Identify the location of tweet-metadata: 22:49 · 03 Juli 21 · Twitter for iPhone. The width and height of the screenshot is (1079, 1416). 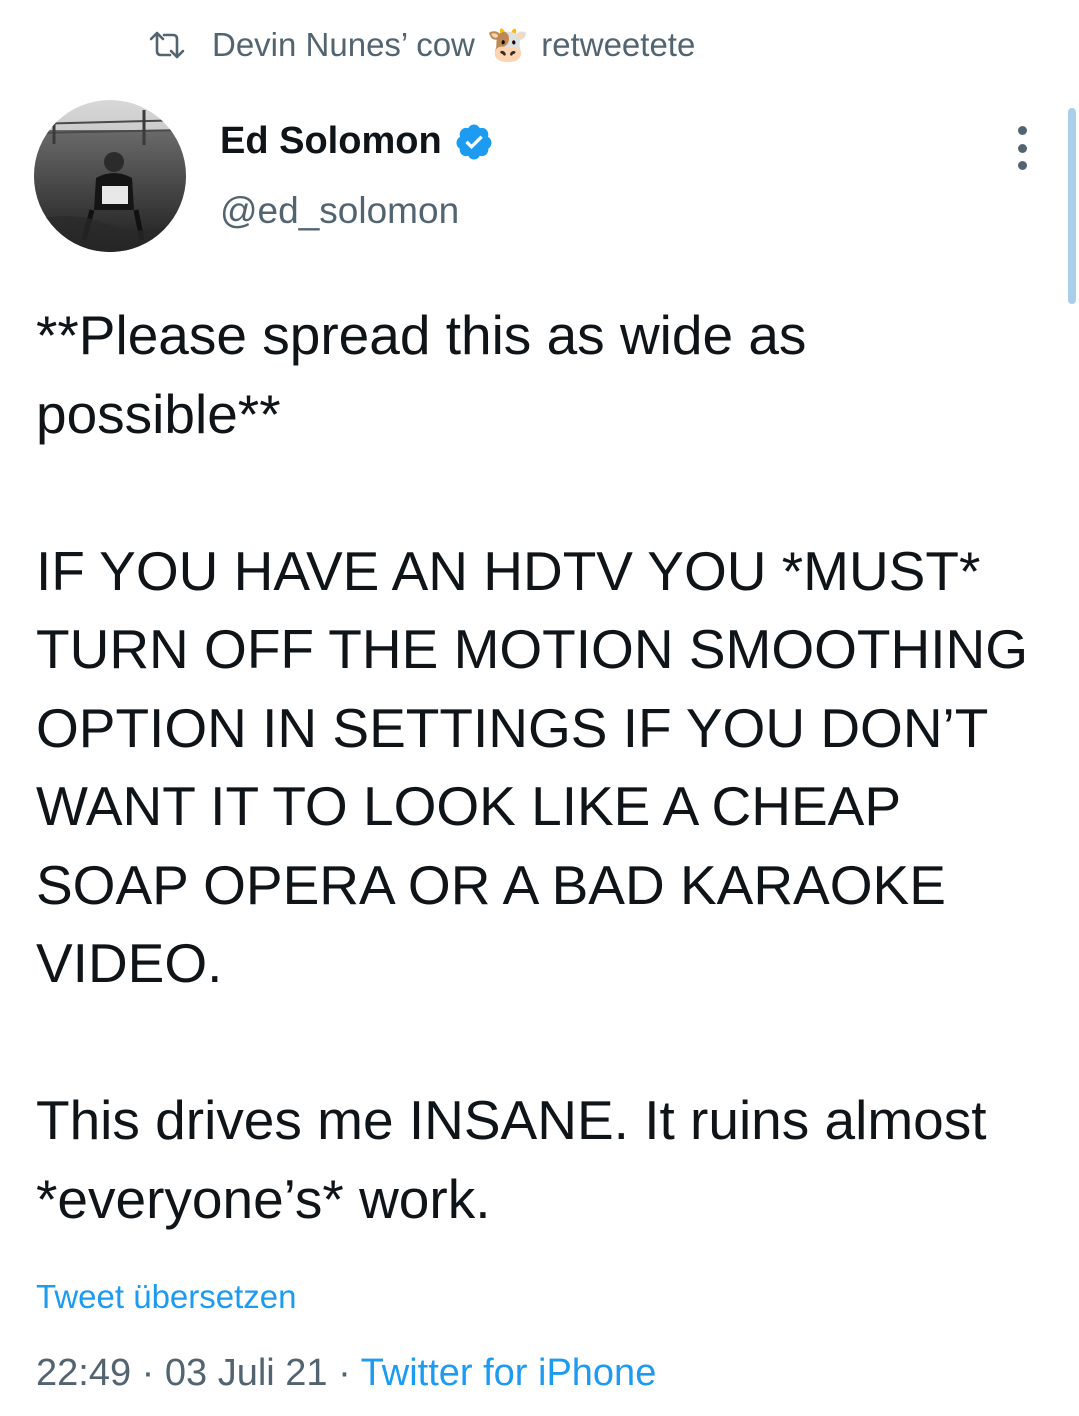
(346, 1373).